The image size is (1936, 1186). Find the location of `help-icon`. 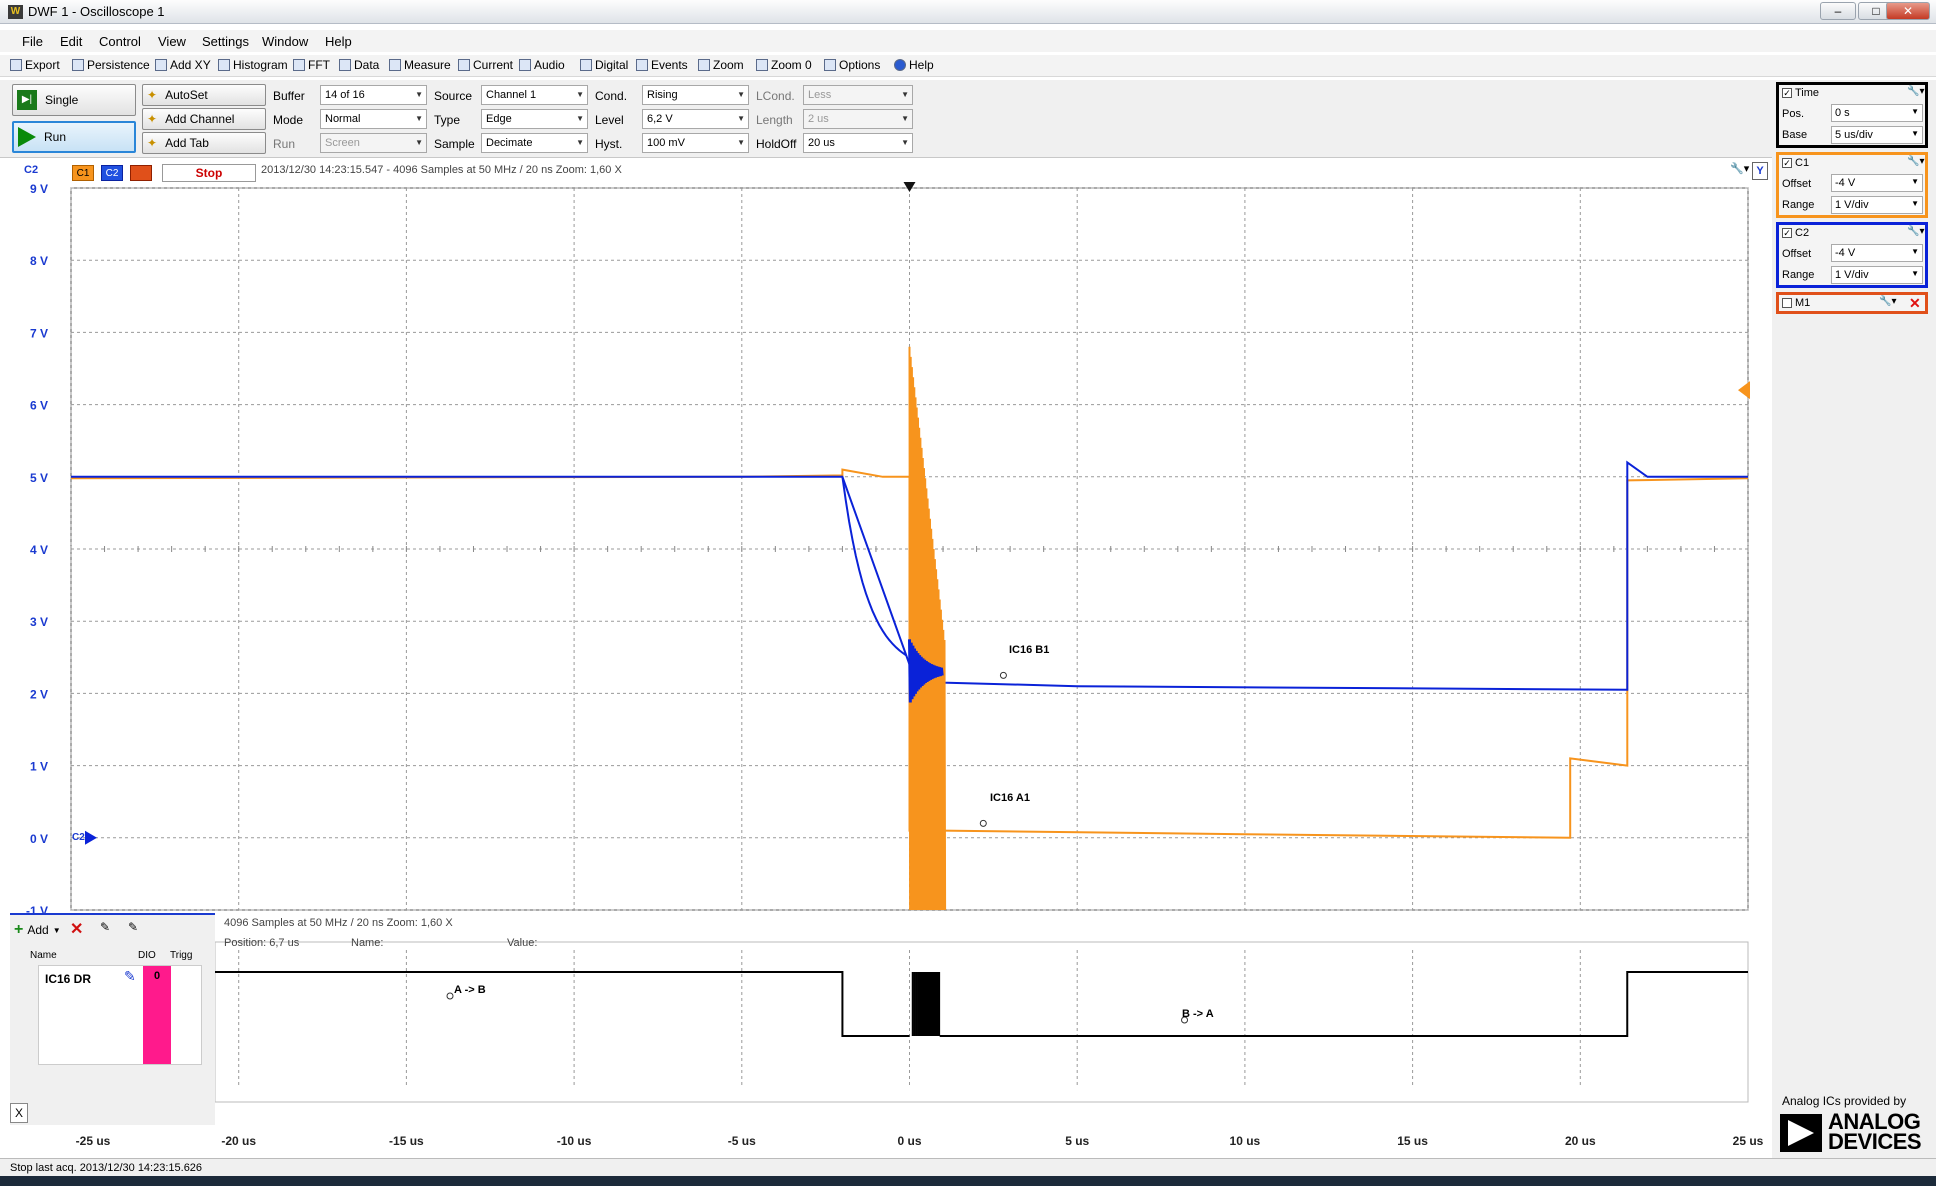

help-icon is located at coordinates (900, 65).